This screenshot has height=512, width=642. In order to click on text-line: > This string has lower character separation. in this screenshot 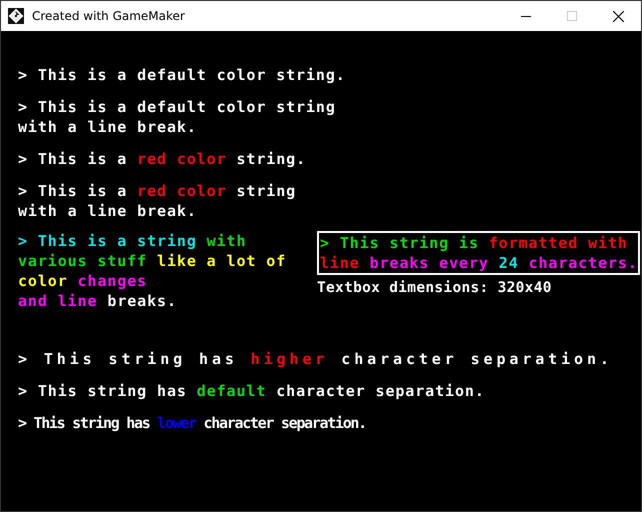, I will do `click(192, 423)`.